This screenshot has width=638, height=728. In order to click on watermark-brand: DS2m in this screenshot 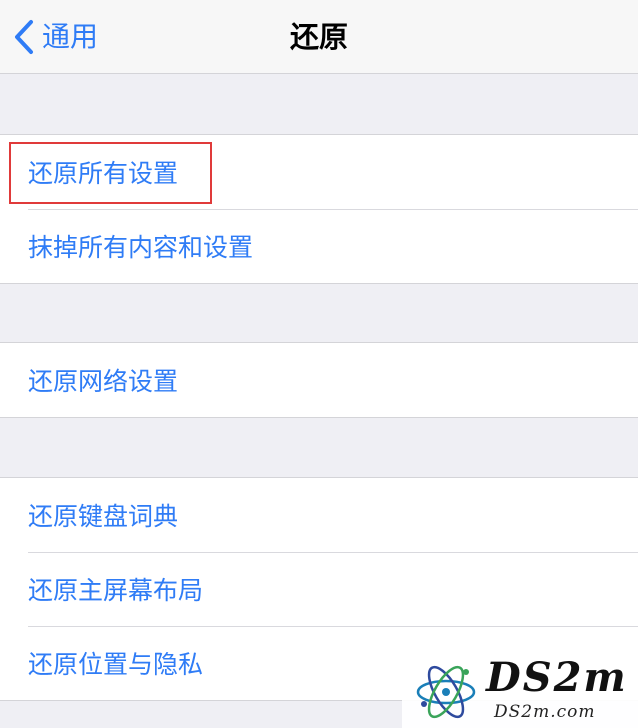, I will do `click(557, 677)`.